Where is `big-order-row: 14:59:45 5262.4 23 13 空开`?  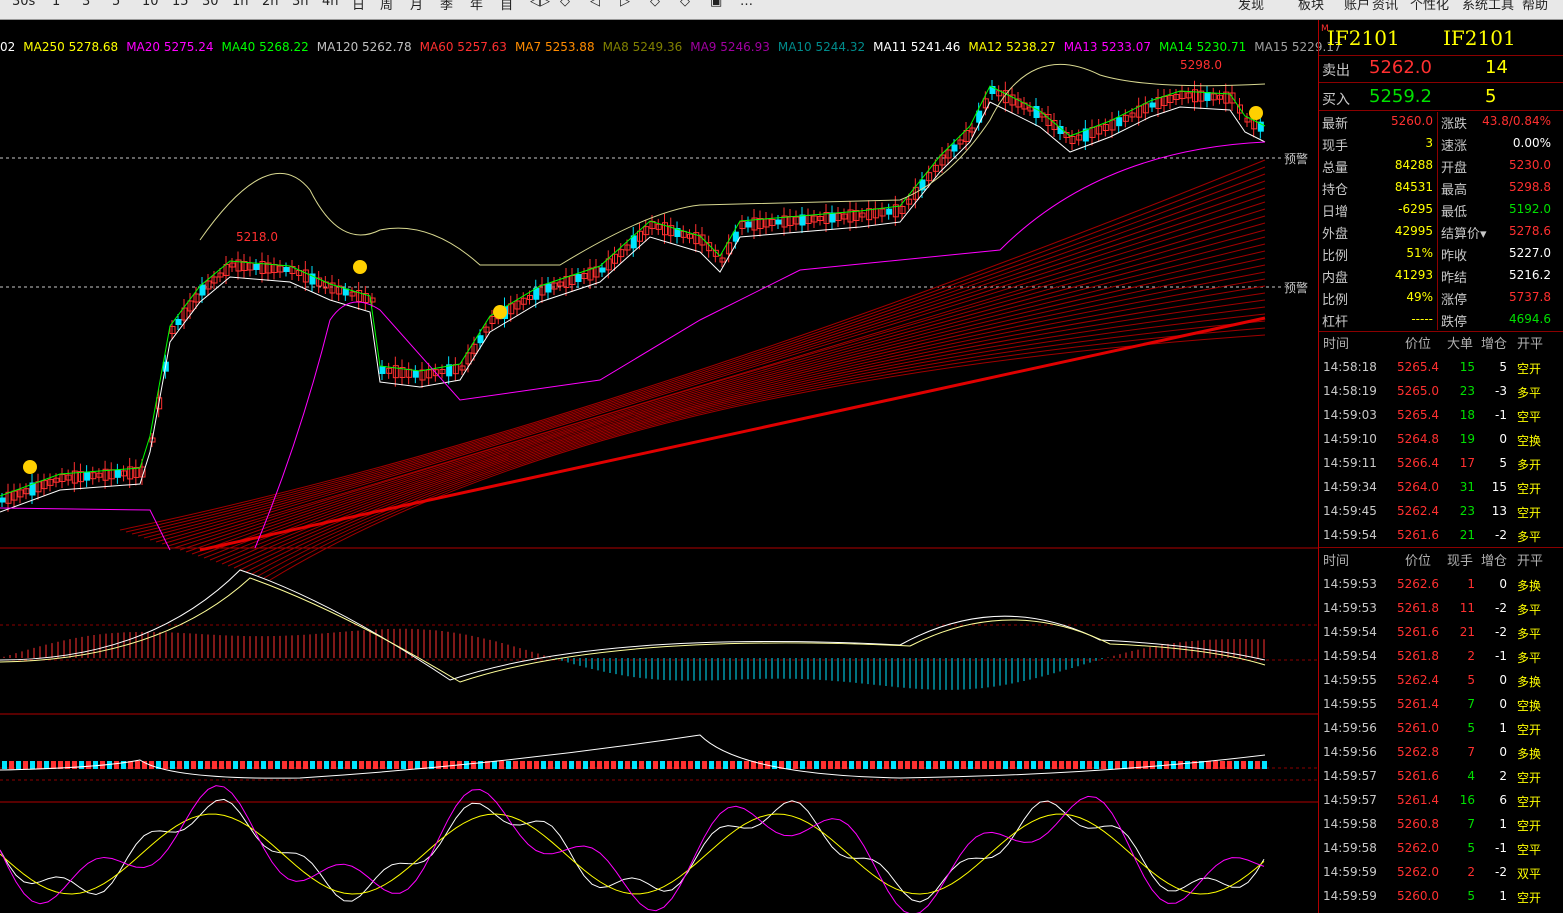 big-order-row: 14:59:45 5262.4 23 13 空开 is located at coordinates (1441, 512).